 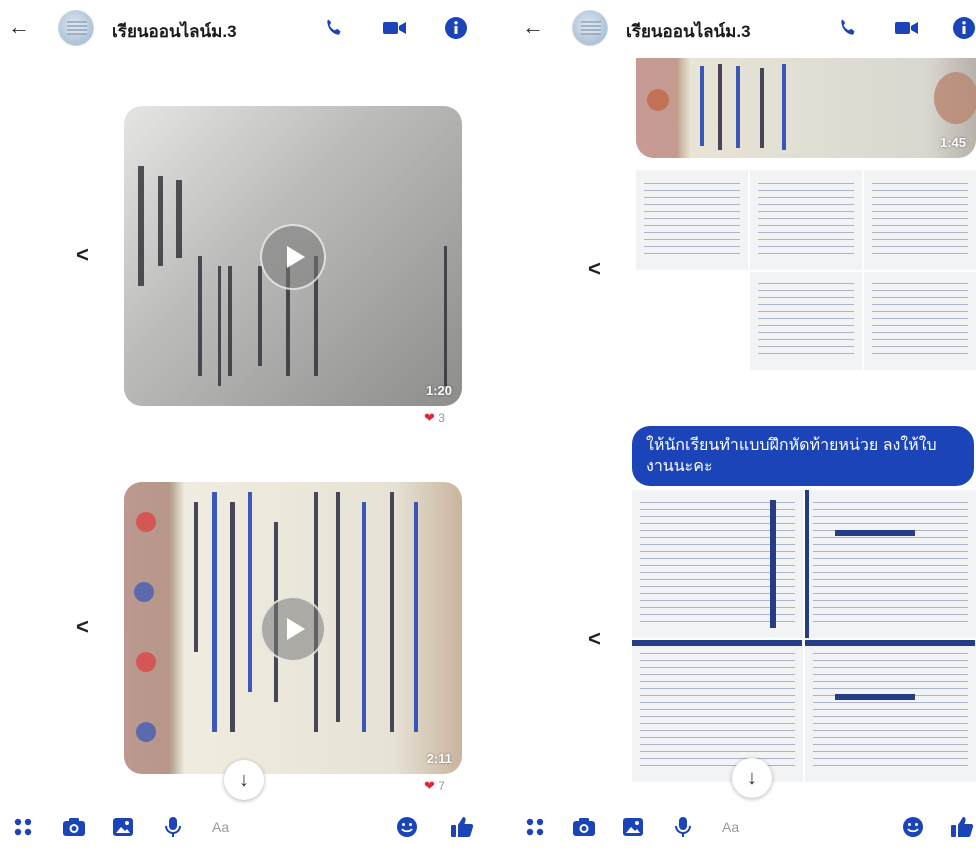 I want to click on video-message-2: 2:11, so click(x=293, y=628).